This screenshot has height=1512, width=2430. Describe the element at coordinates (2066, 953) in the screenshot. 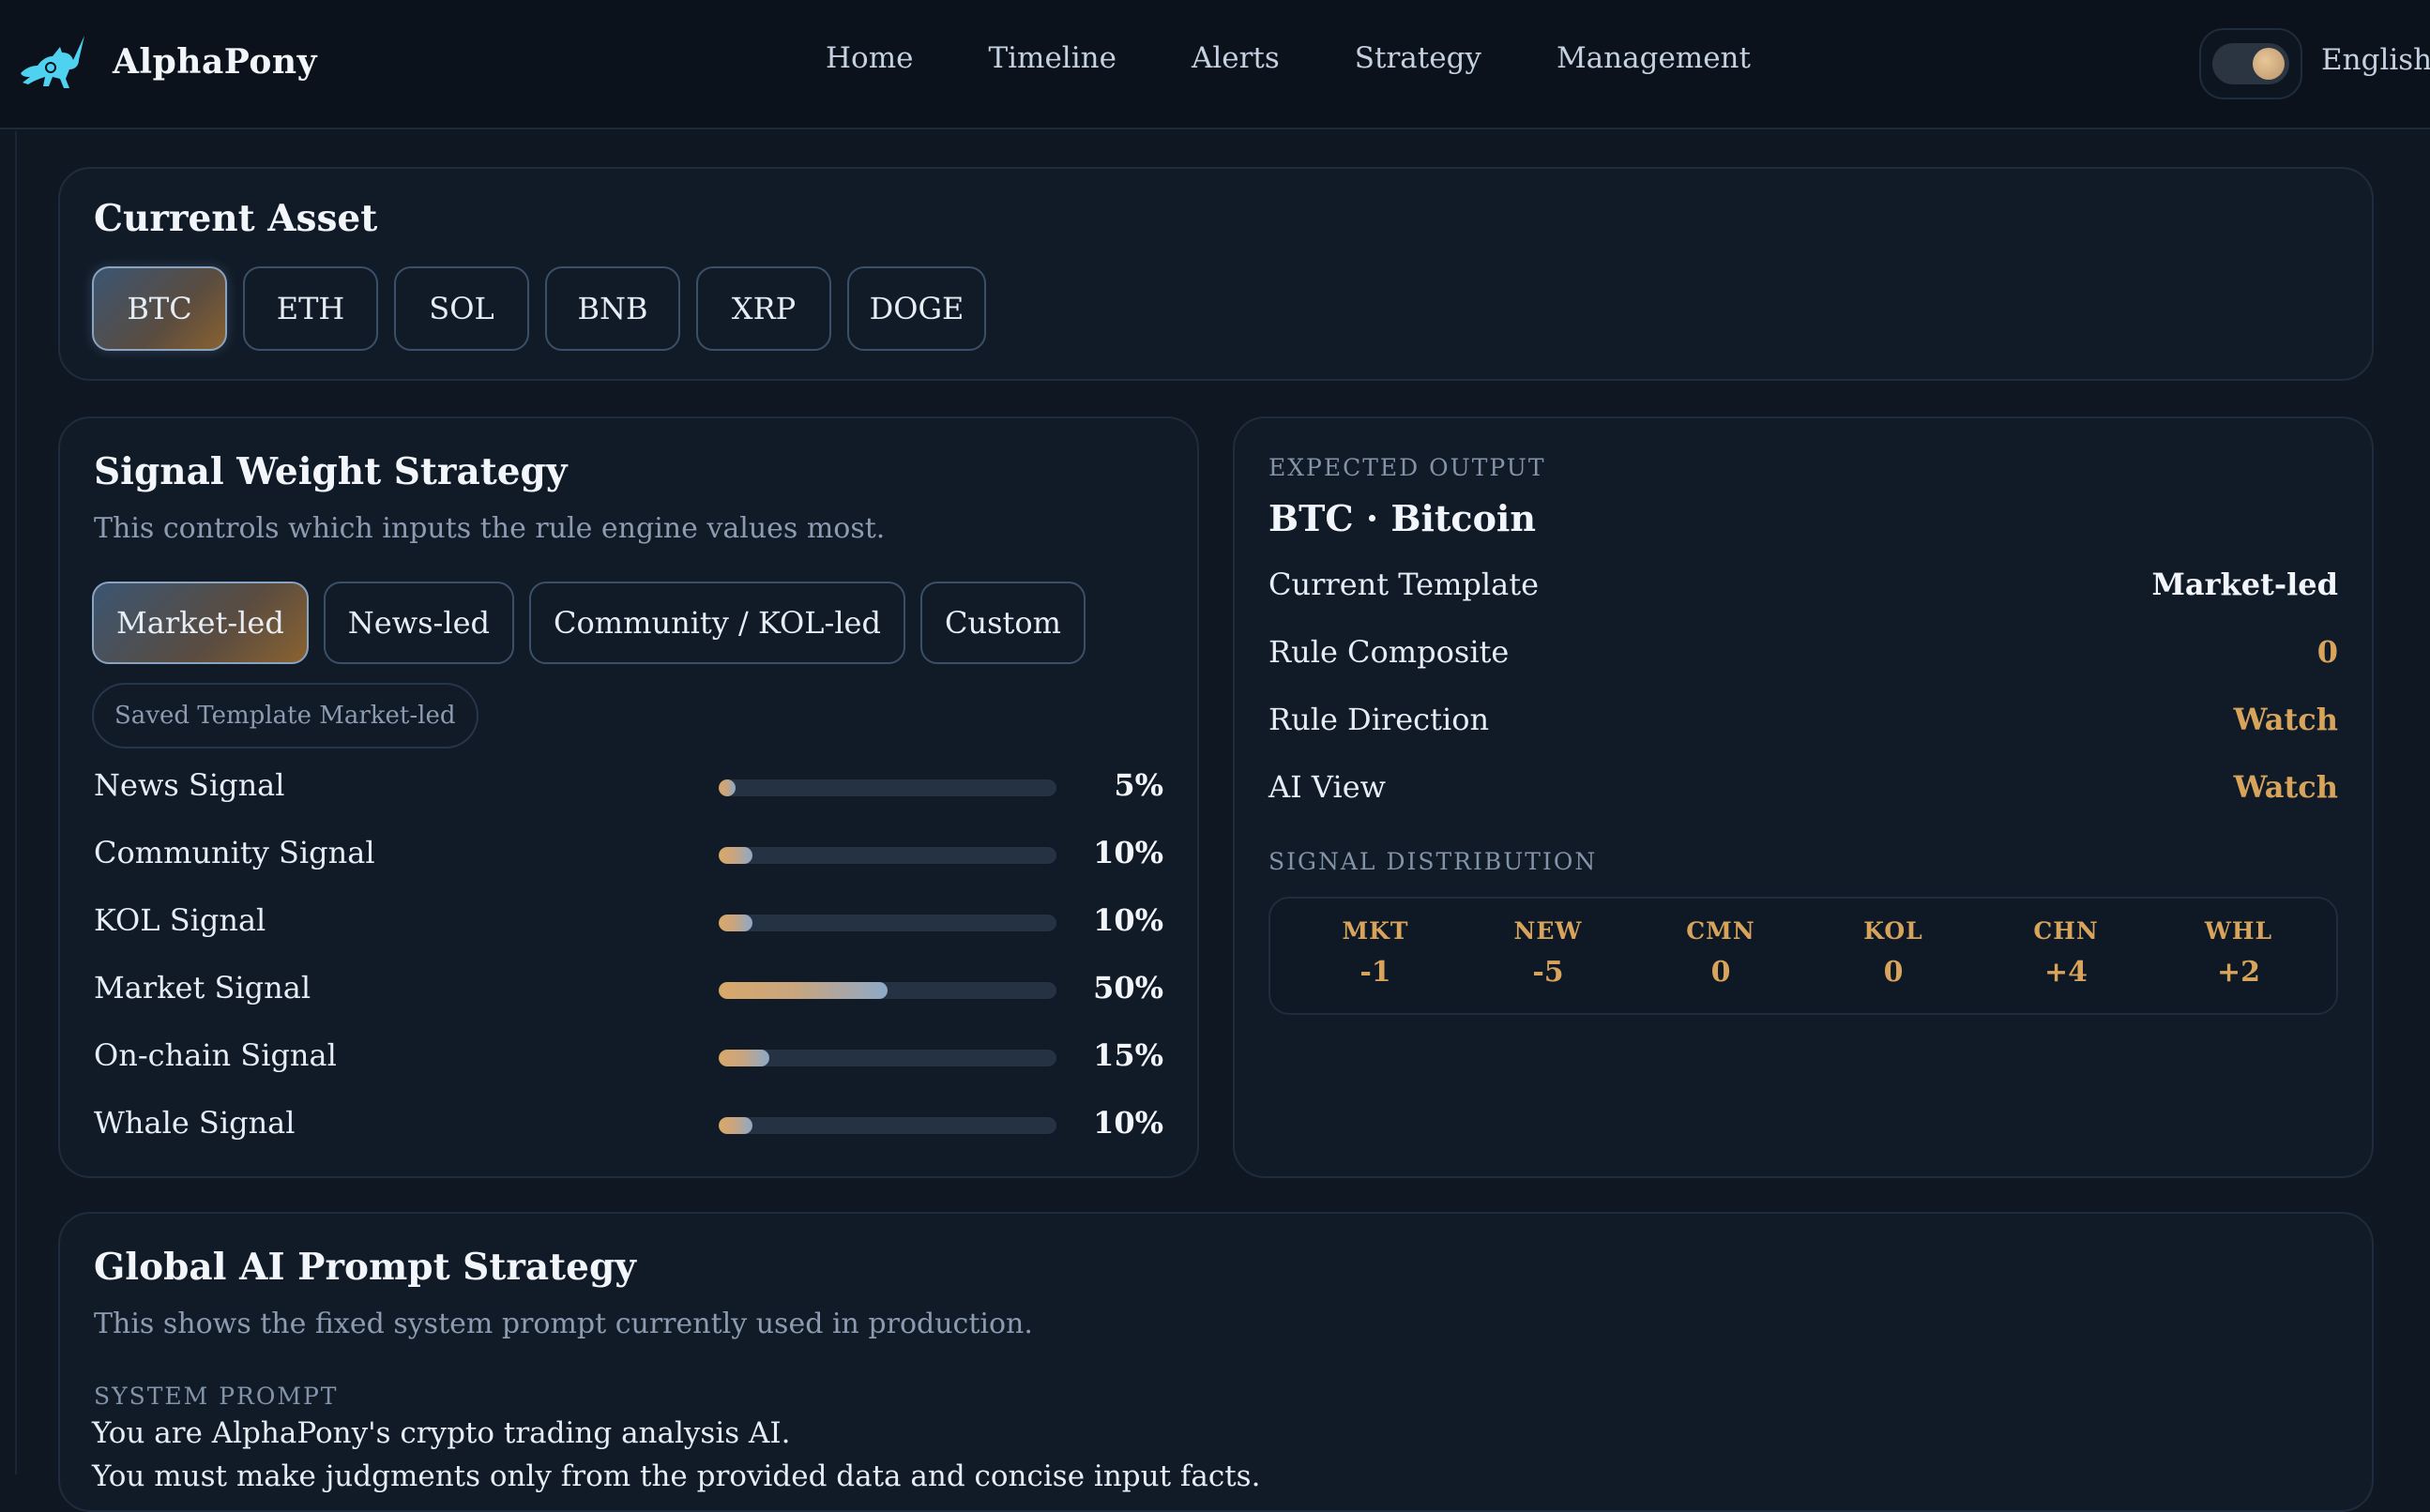

I see `distribution-cell: CHN +4` at that location.